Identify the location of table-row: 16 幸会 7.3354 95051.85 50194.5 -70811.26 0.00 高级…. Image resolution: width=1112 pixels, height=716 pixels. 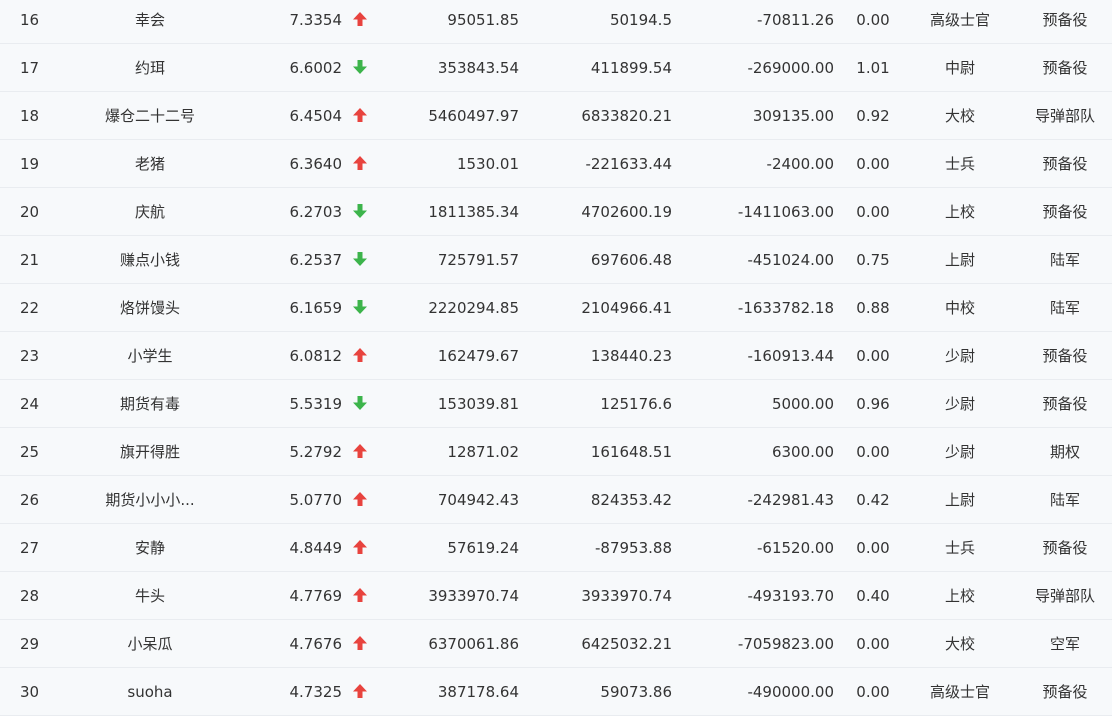
(556, 22).